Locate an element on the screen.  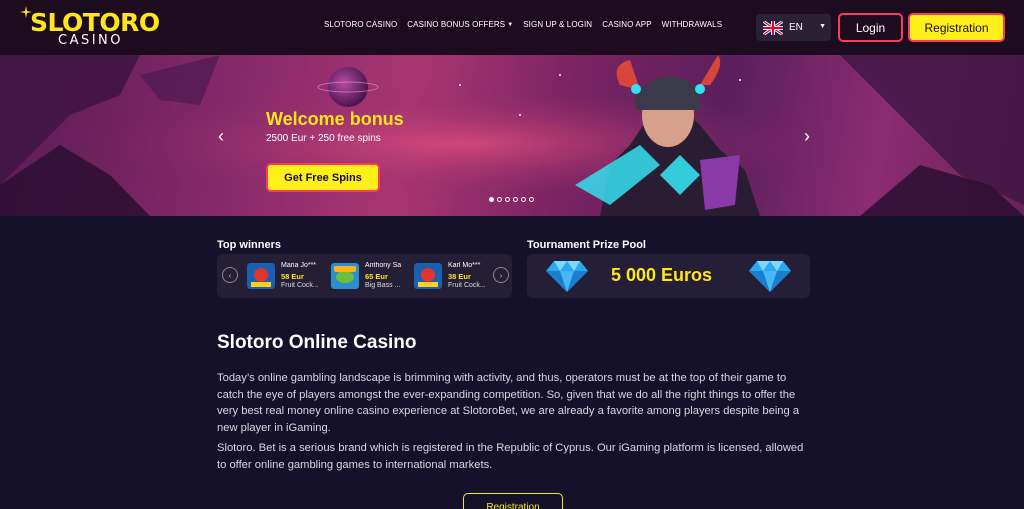
tournament-prize-value: 5 000 Euros is located at coordinates (662, 275).